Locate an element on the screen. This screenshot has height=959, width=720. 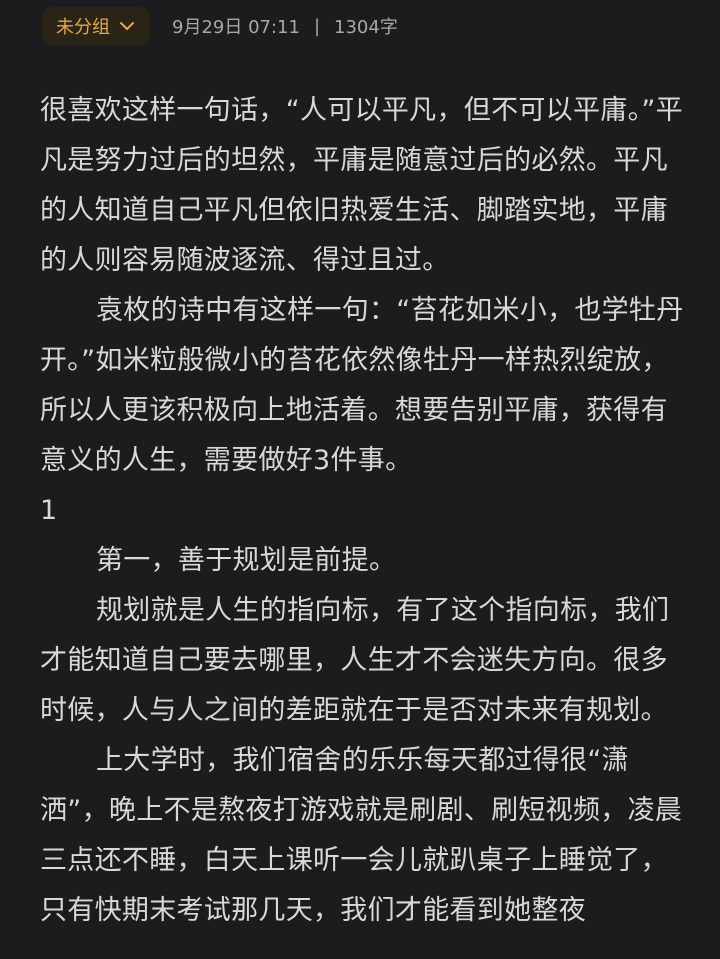
word-count: 1304字 is located at coordinates (366, 27).